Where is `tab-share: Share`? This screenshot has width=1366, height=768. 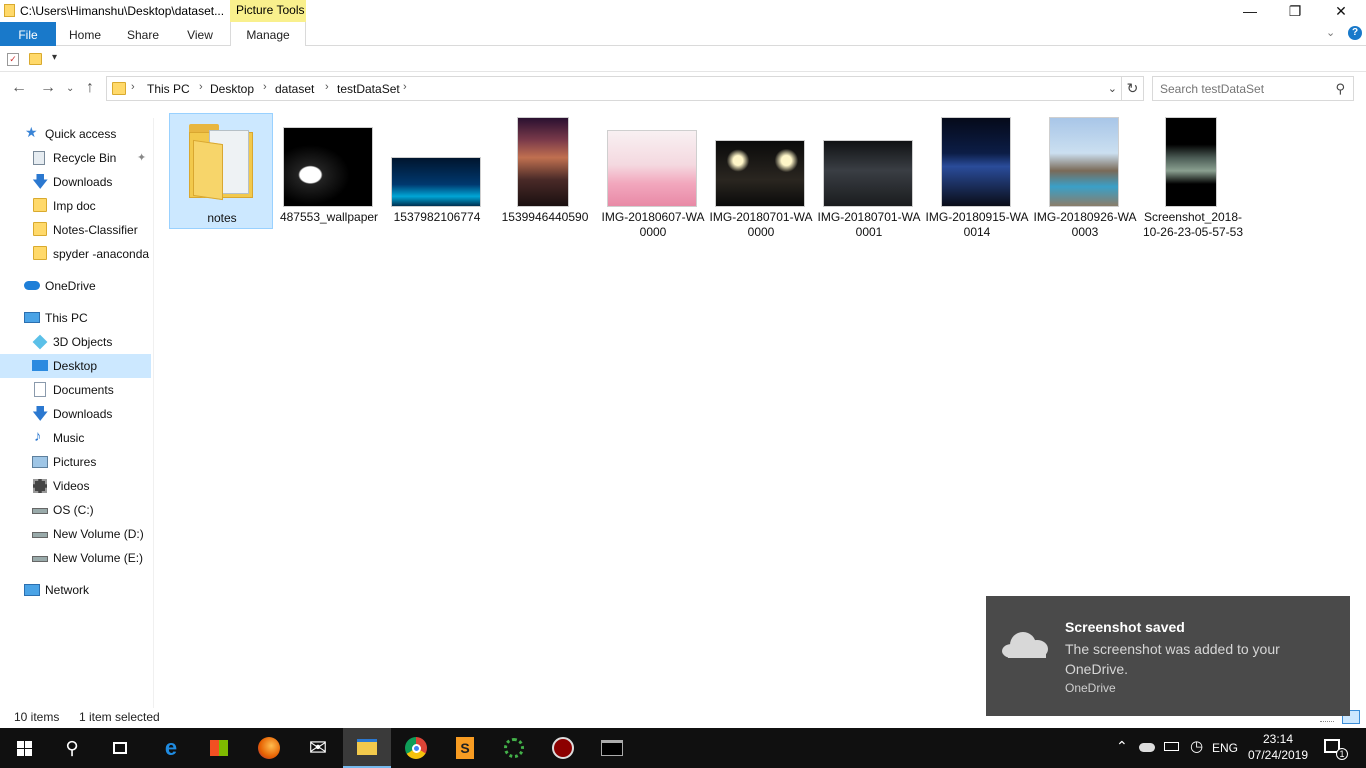
tab-share: Share is located at coordinates (143, 34).